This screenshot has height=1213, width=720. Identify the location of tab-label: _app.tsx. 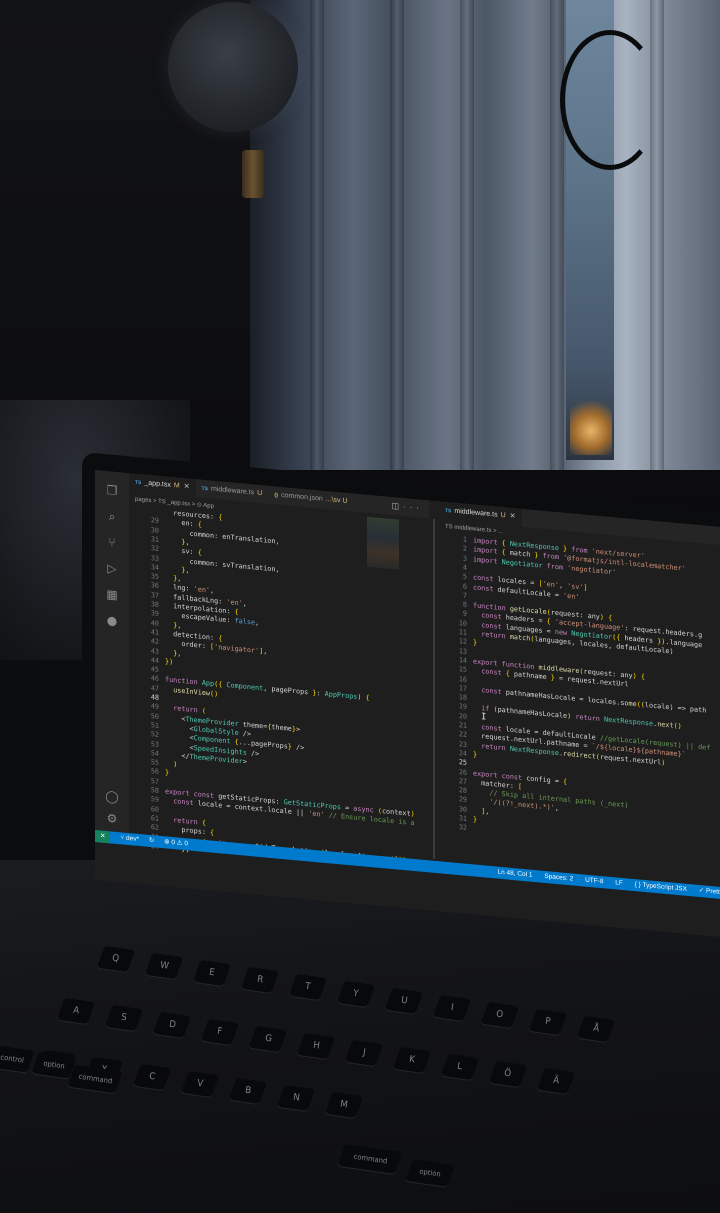
(157, 484).